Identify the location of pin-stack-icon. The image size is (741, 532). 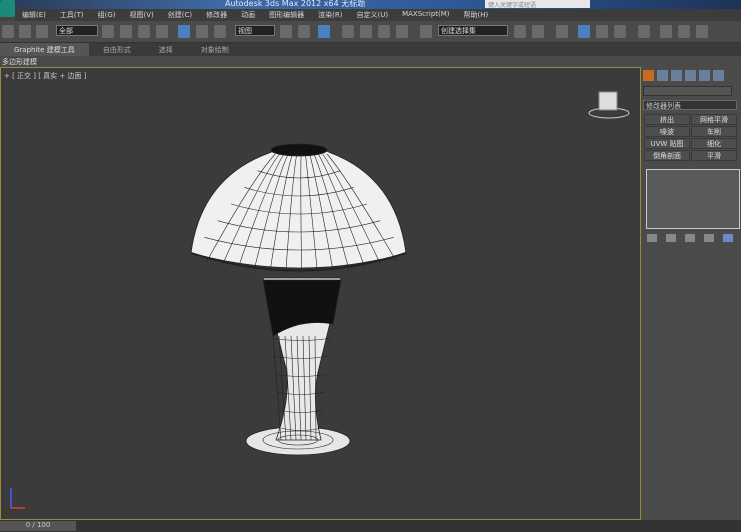
(652, 238).